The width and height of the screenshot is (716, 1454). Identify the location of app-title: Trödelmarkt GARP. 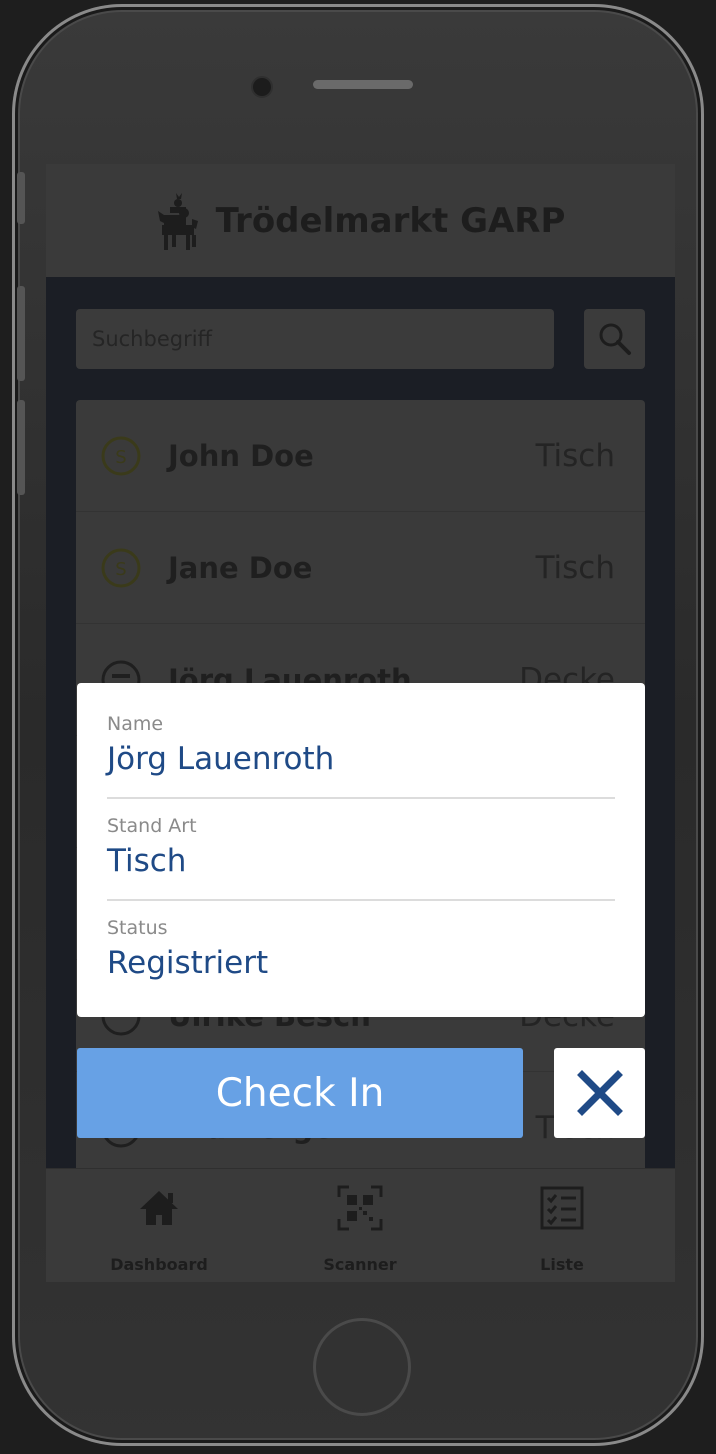
(390, 220).